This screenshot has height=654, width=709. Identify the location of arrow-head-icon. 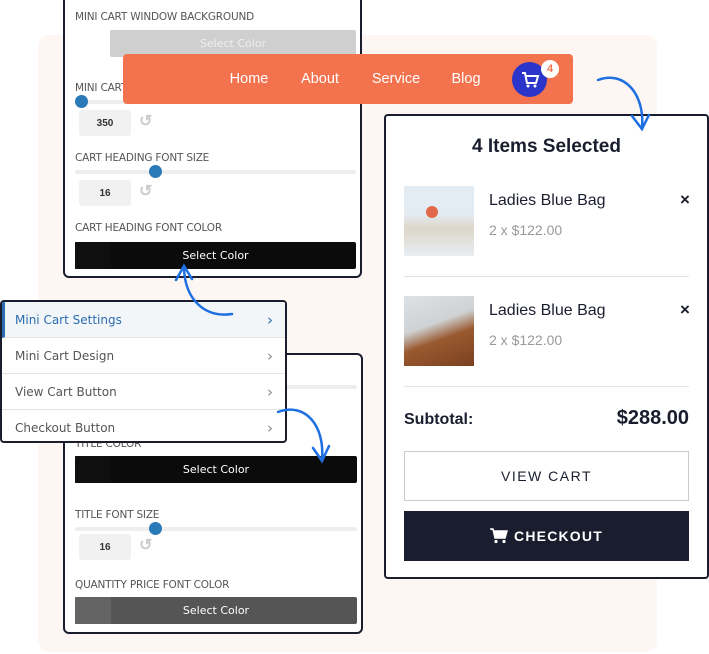
(640, 122).